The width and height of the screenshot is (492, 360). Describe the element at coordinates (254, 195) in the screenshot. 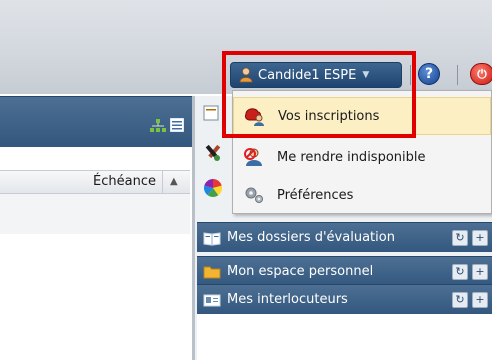

I see `gears-icon` at that location.